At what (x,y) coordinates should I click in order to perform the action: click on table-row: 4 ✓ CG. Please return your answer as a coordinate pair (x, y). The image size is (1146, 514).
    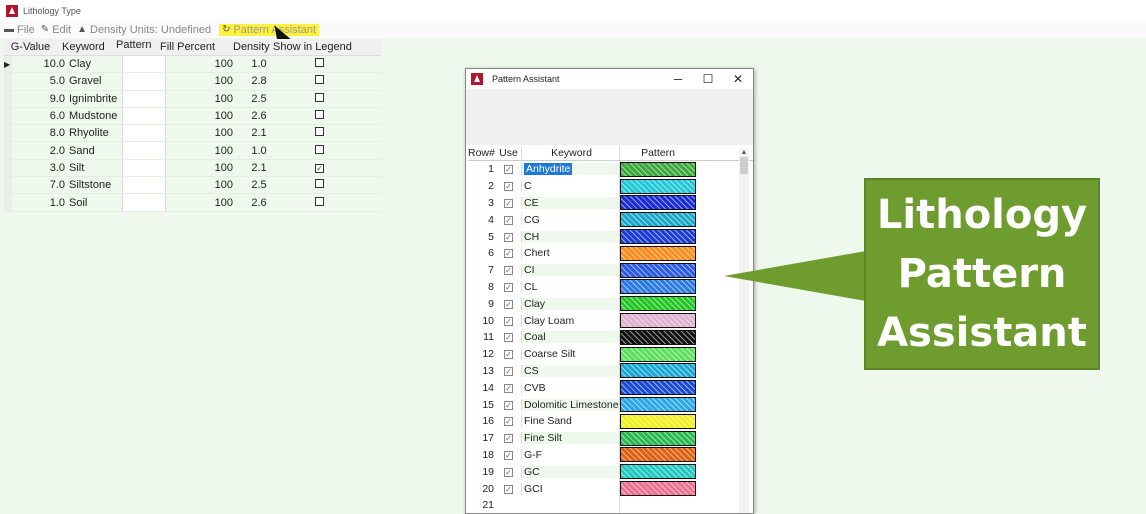
    Looking at the image, I should click on (610, 220).